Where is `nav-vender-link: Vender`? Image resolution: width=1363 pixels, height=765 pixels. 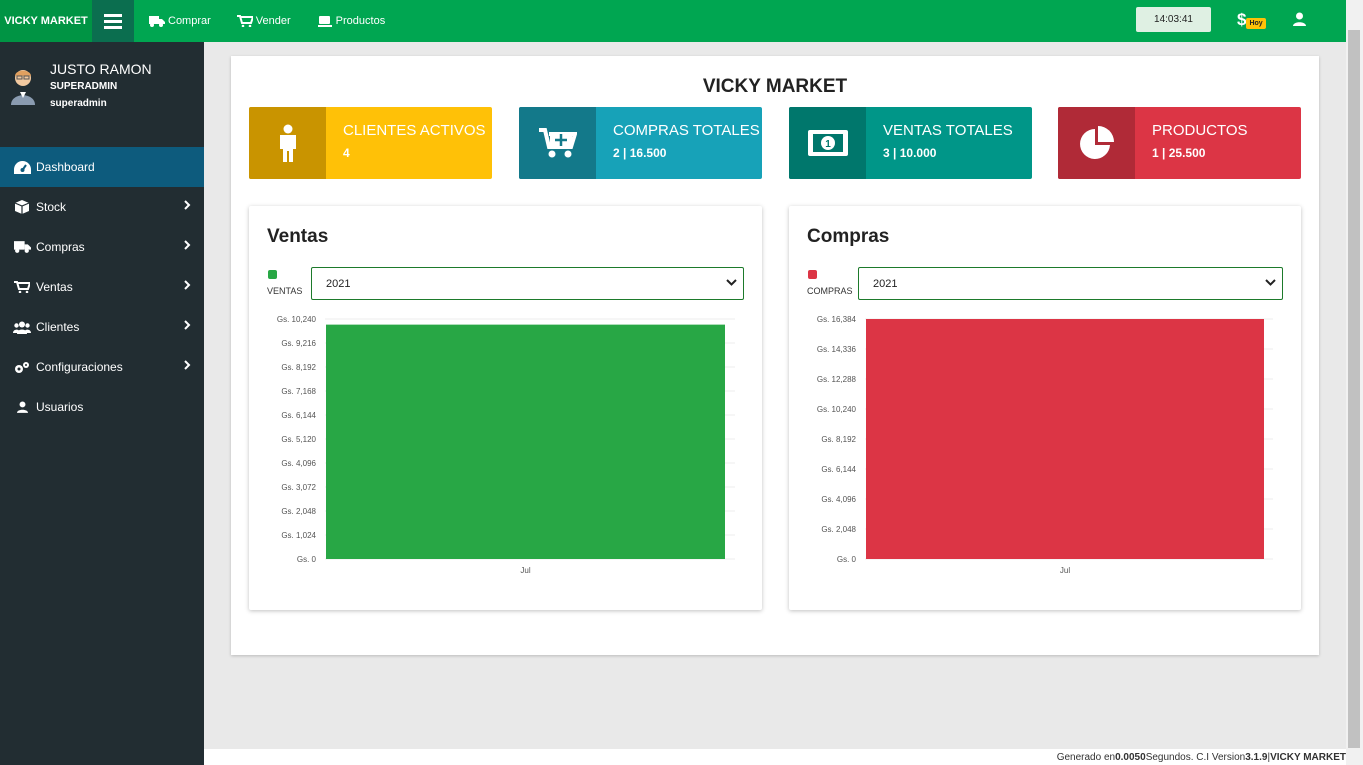 nav-vender-link: Vender is located at coordinates (263, 21).